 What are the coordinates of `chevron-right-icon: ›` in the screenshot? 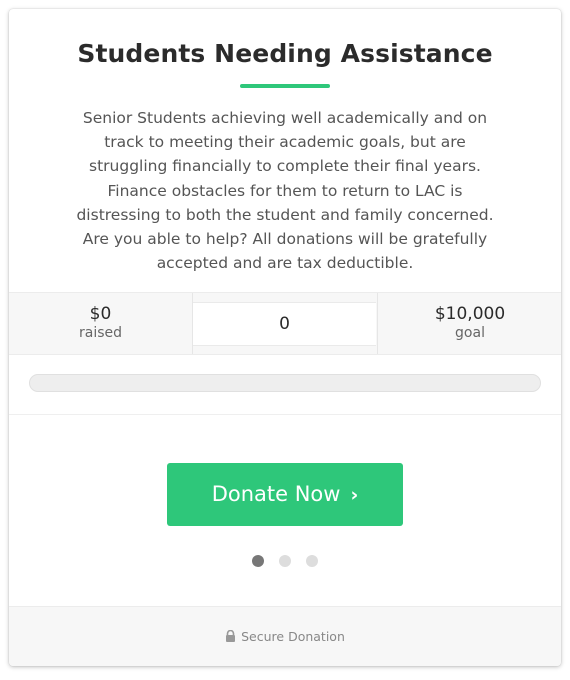 It's located at (354, 495).